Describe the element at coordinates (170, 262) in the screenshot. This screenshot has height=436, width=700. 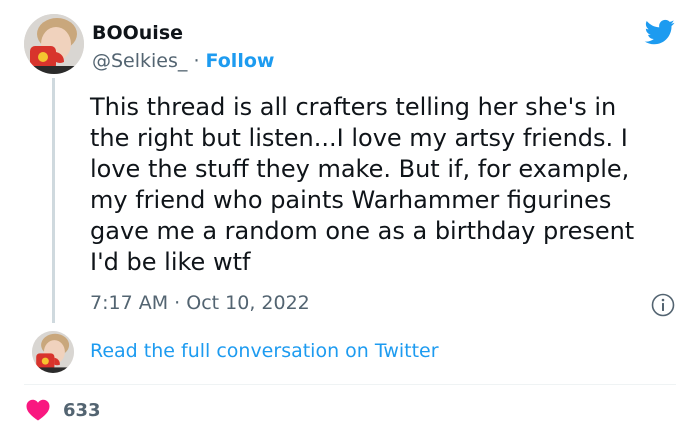
I see `tweet-text-line: I'd be like wtf` at that location.